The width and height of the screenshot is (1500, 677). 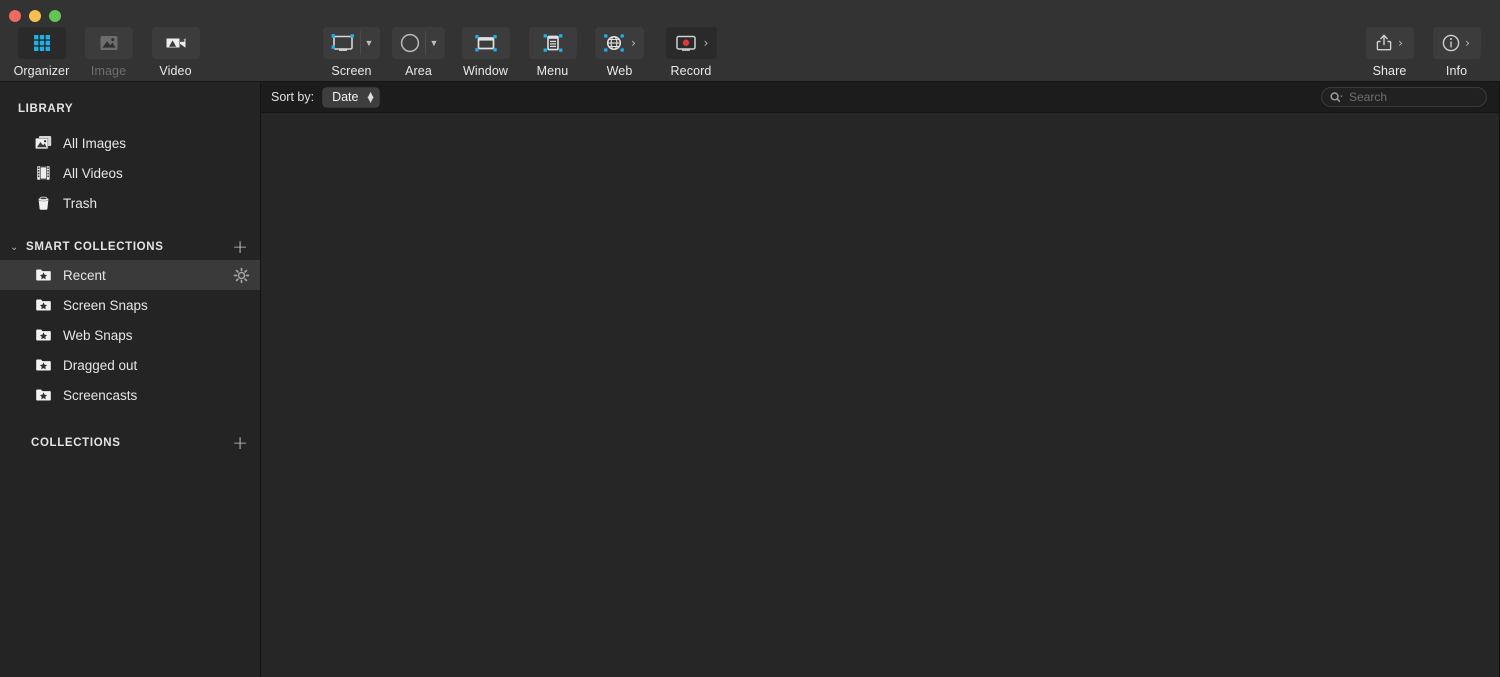 I want to click on sidebar-item-screencasts: Screencasts, so click(x=130, y=395).